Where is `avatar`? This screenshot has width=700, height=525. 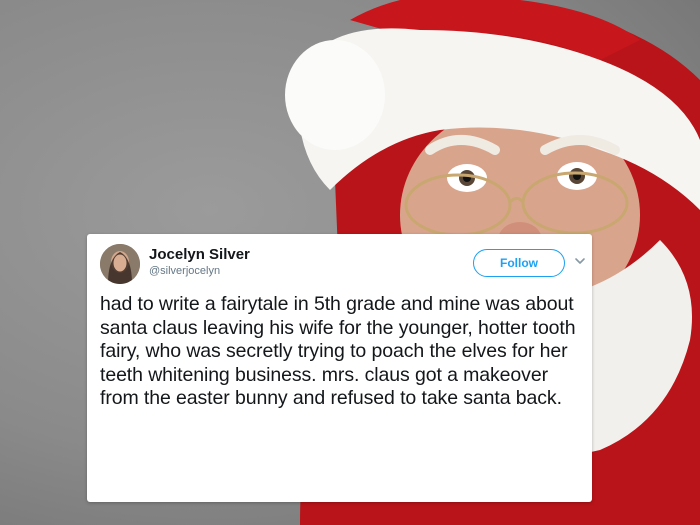
avatar is located at coordinates (120, 264).